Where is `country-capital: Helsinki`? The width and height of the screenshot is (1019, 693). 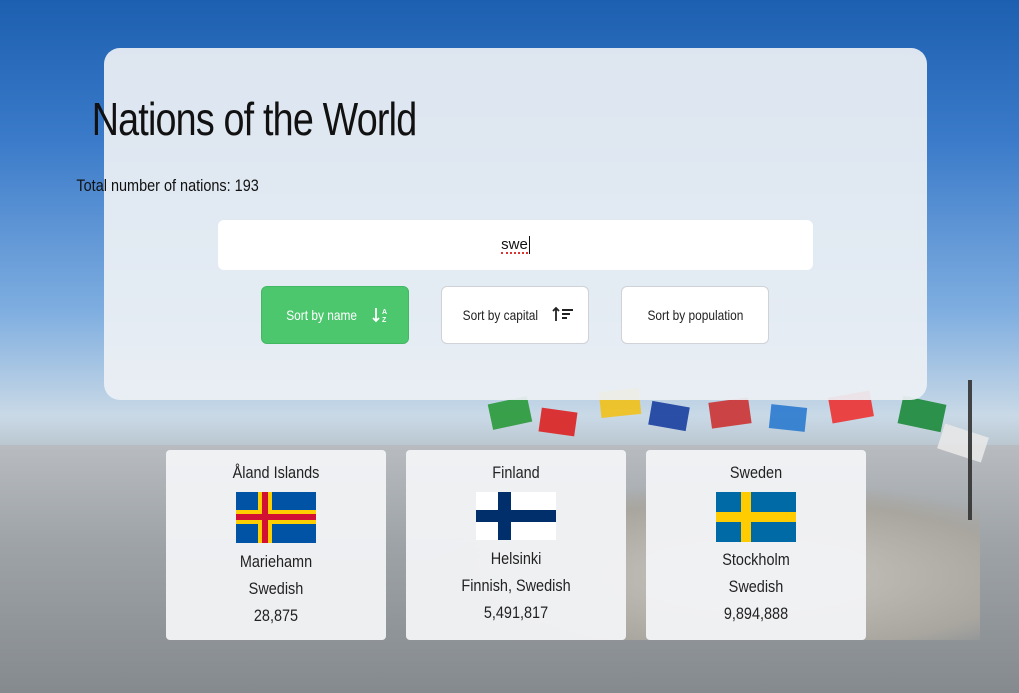 country-capital: Helsinki is located at coordinates (516, 558).